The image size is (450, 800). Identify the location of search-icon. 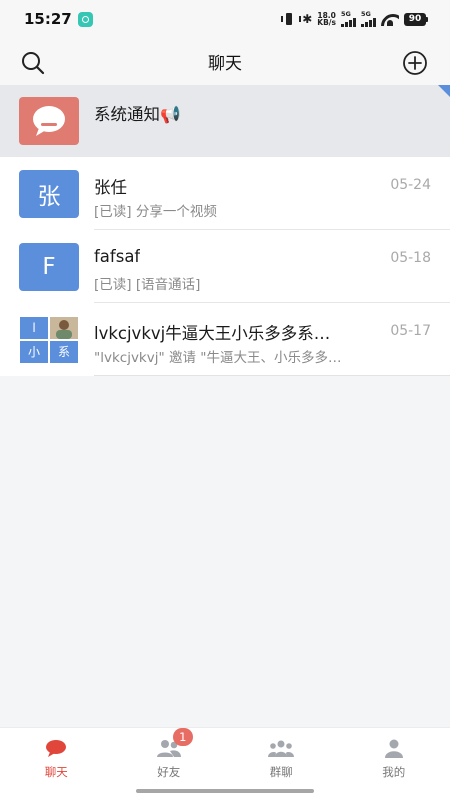
(33, 63).